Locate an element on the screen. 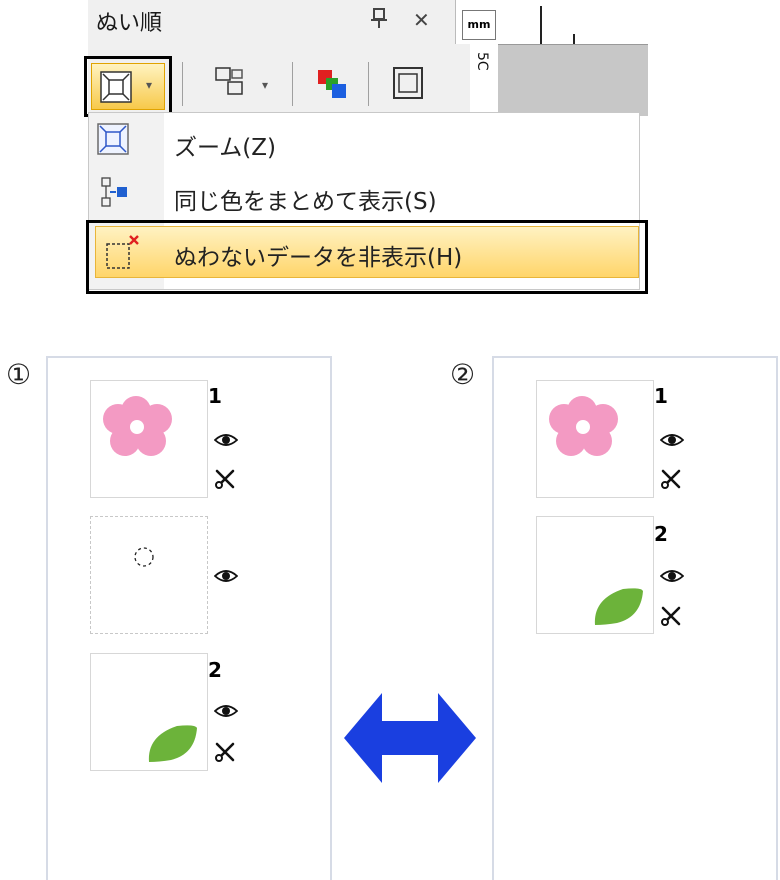 This screenshot has width=780, height=880. ruler-unit-label: mm is located at coordinates (479, 25).